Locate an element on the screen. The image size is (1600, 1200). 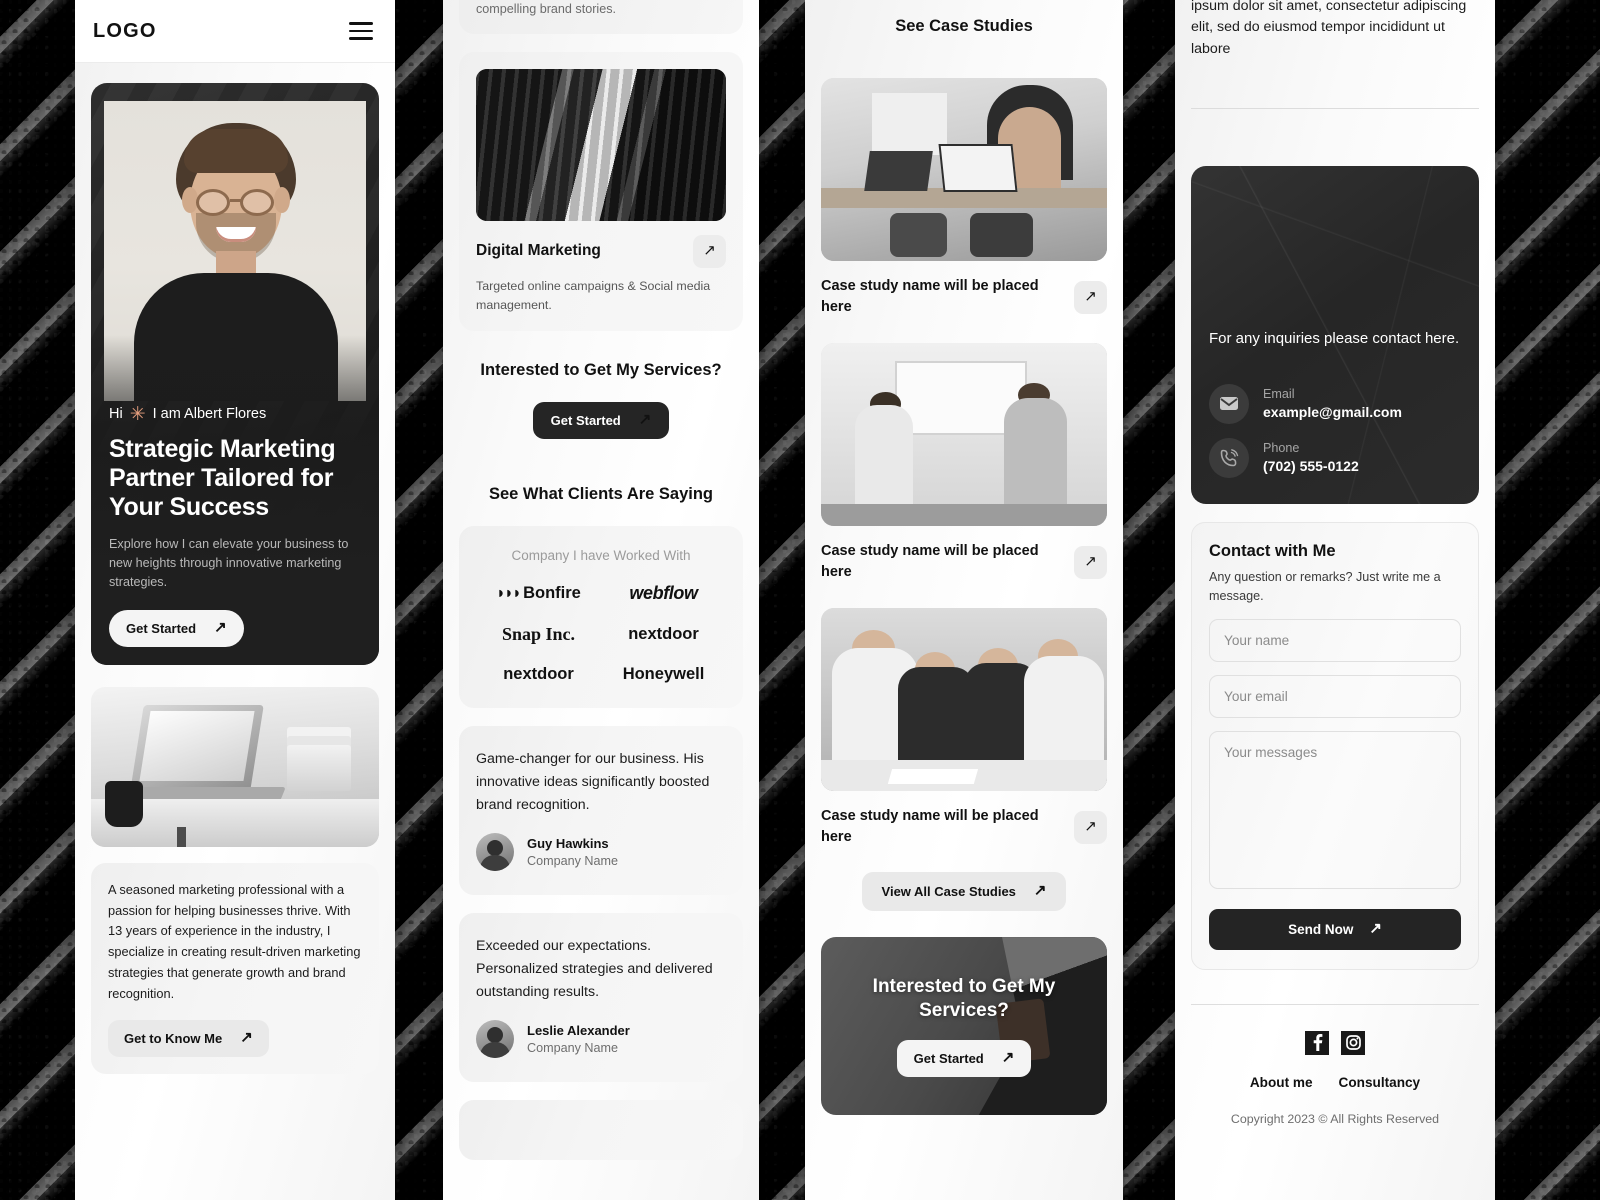
message-field is located at coordinates (1335, 809).